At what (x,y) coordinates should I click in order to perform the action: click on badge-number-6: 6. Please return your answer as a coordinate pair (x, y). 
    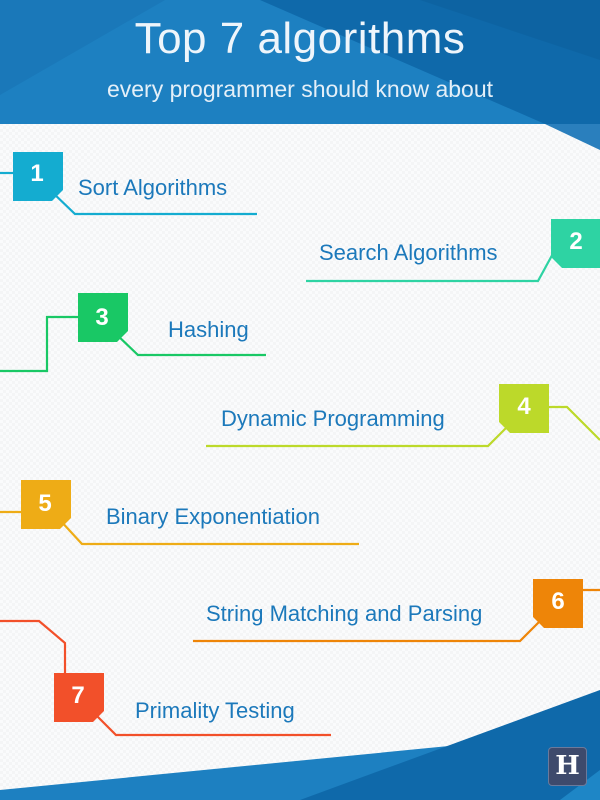
    Looking at the image, I should click on (558, 601).